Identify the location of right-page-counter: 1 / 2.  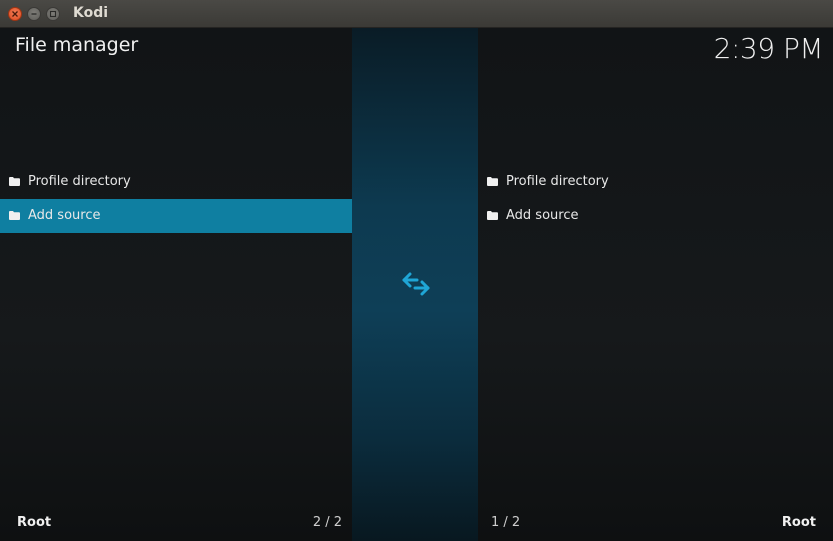
(506, 522).